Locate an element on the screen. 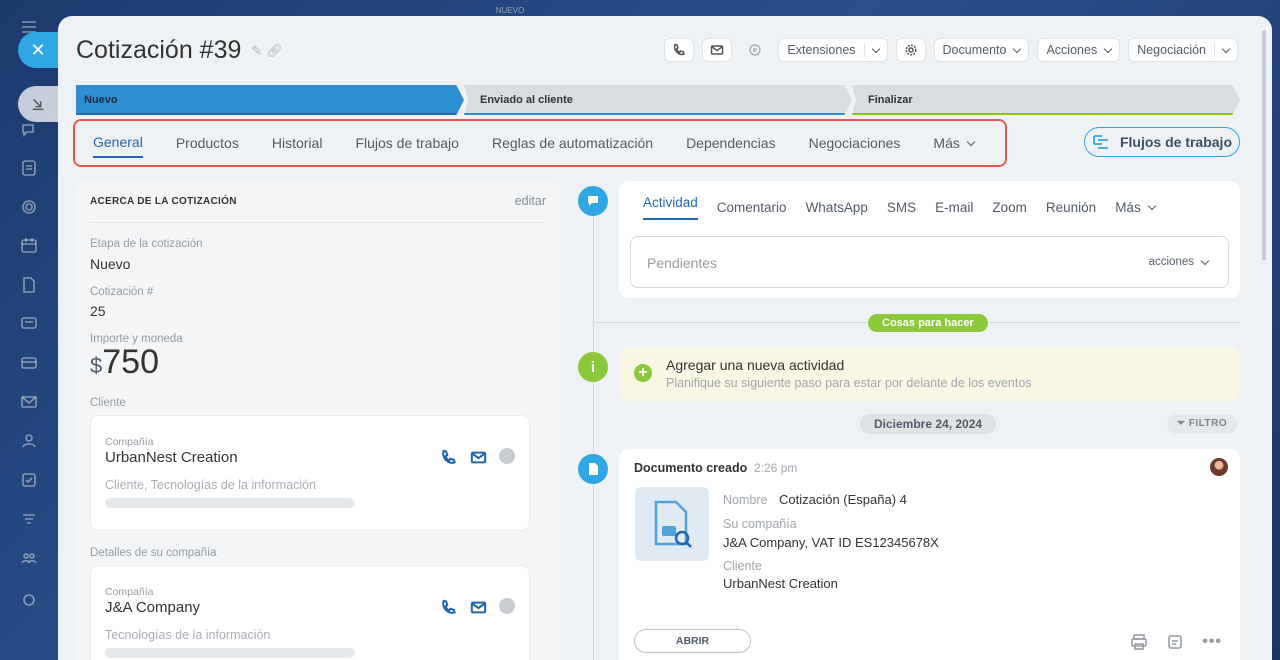  activity-tab-email: E-mail is located at coordinates (954, 207).